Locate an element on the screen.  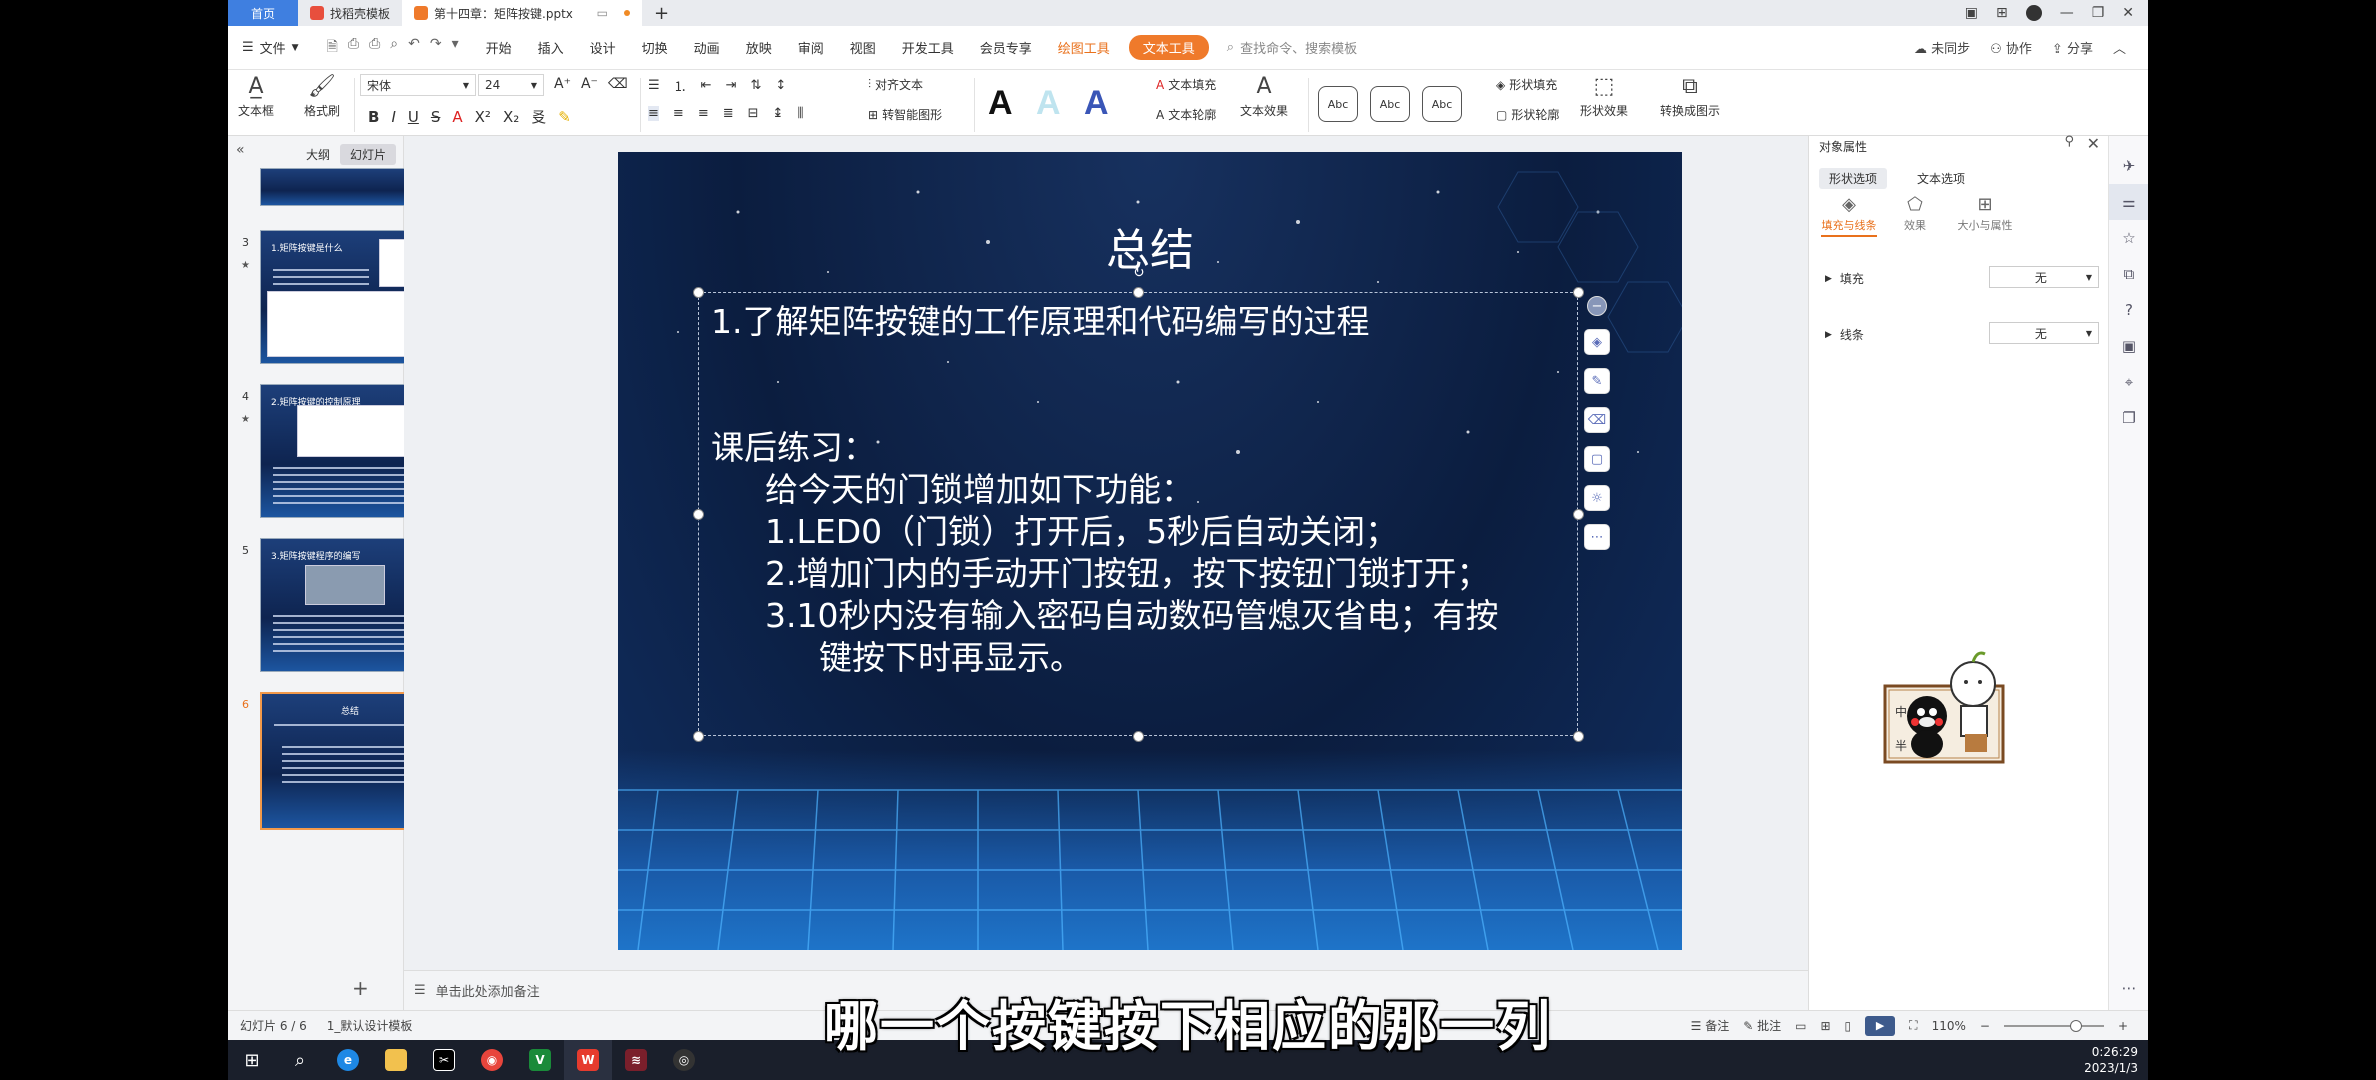
keil-icon: V is located at coordinates (540, 1060).